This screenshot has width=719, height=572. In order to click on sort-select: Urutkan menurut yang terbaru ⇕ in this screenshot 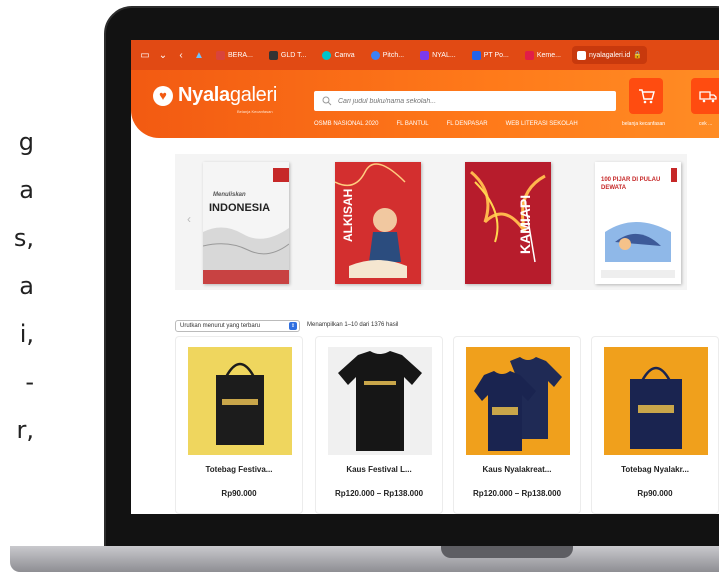, I will do `click(237, 326)`.